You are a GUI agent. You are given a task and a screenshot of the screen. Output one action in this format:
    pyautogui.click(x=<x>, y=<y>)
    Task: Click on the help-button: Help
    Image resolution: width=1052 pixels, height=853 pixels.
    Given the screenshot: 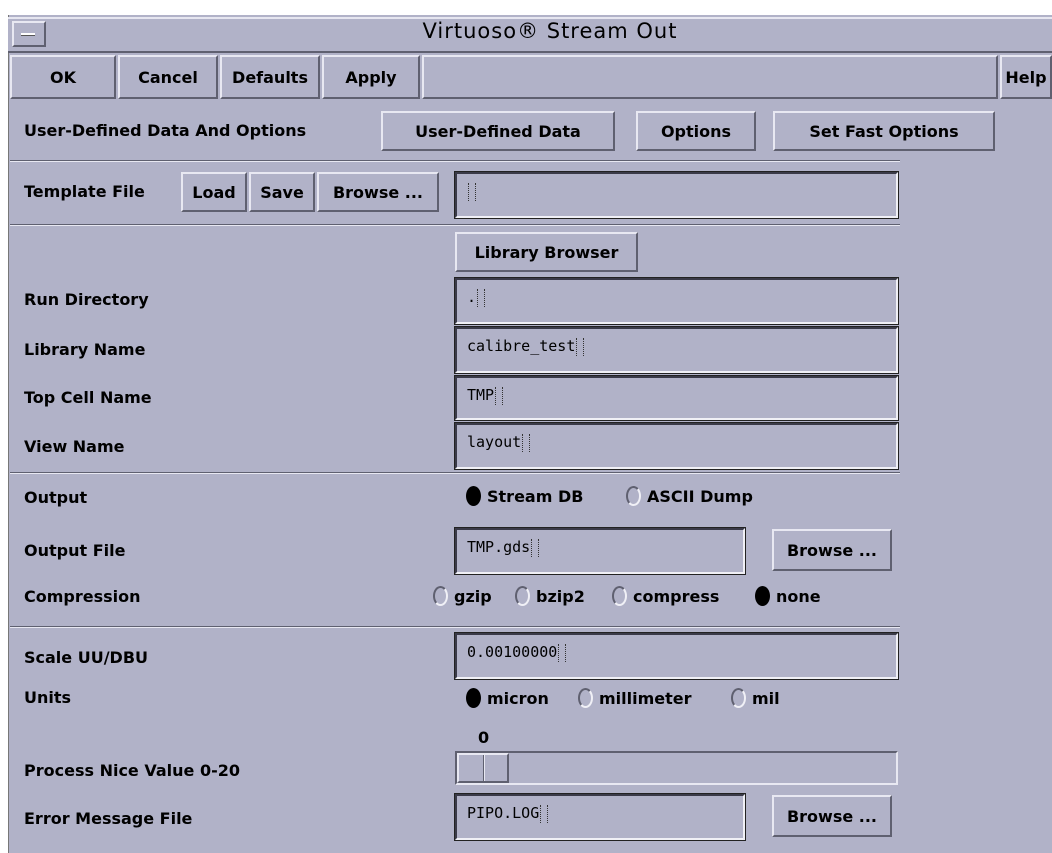 What is the action you would take?
    pyautogui.click(x=1026, y=77)
    